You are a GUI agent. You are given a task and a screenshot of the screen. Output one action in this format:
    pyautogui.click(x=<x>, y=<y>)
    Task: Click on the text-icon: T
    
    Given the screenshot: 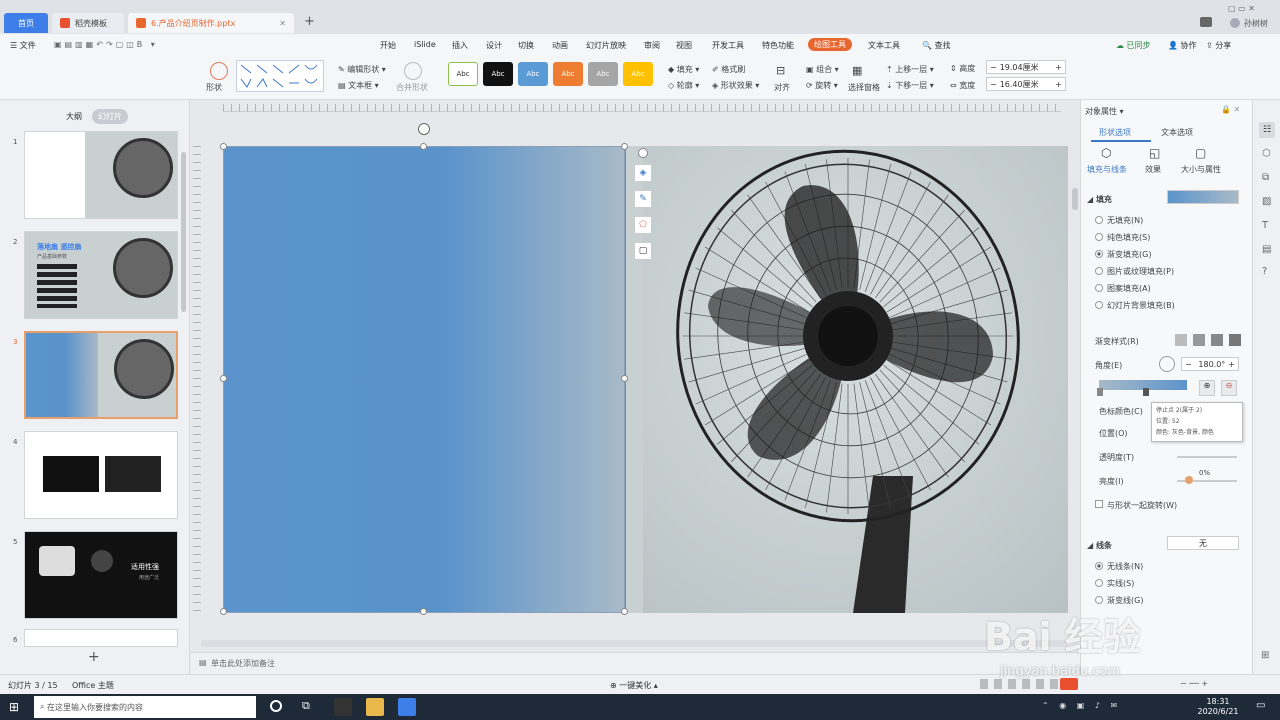 What is the action you would take?
    pyautogui.click(x=1265, y=225)
    